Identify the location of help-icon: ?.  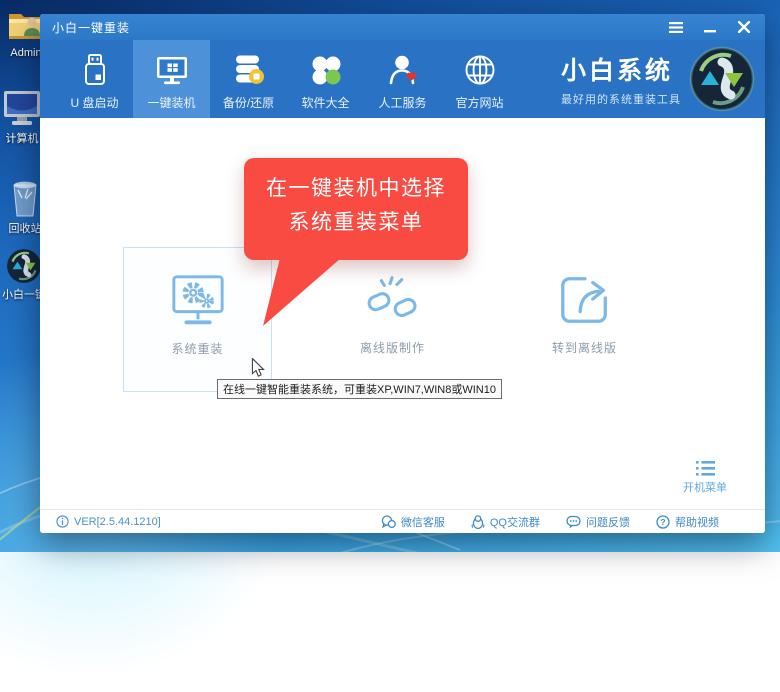
(663, 521).